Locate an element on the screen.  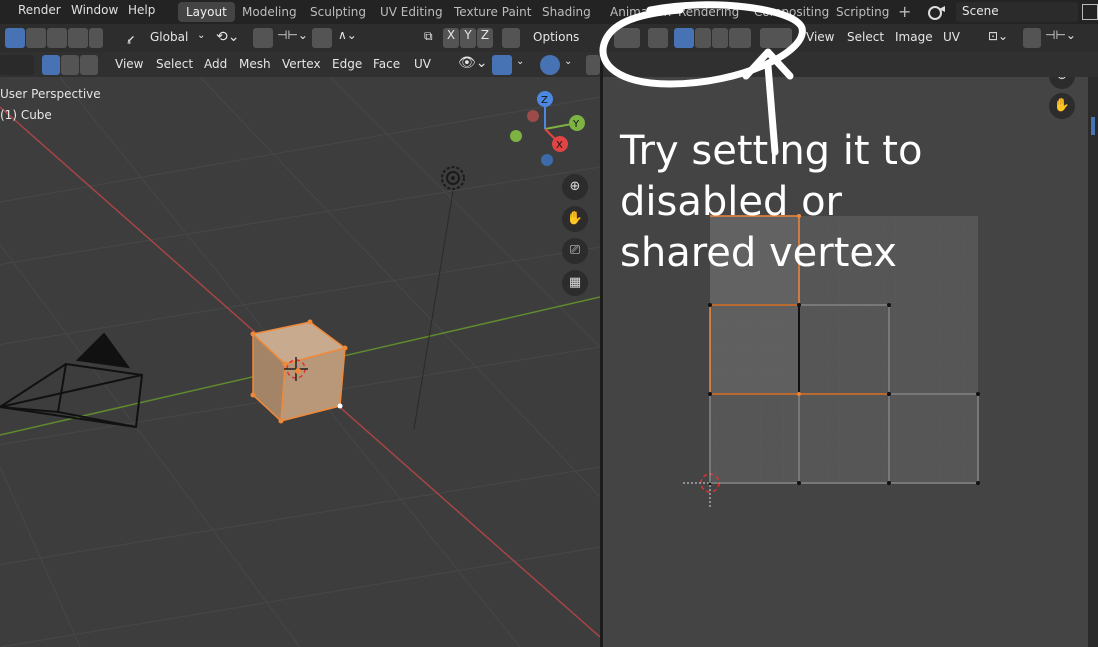
add-workspace-button: + is located at coordinates (904, 11).